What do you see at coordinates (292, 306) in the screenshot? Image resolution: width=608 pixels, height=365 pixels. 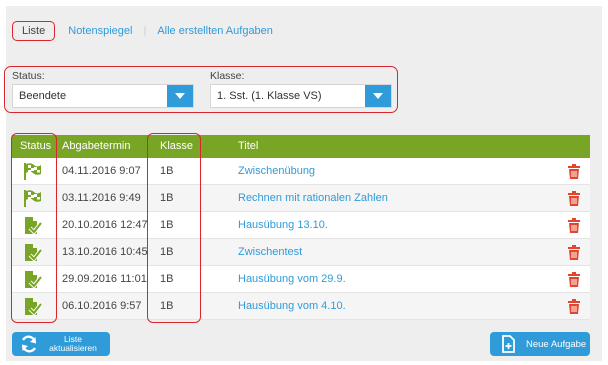 I see `row-titel-link: Hausübung vom 4.10.` at bounding box center [292, 306].